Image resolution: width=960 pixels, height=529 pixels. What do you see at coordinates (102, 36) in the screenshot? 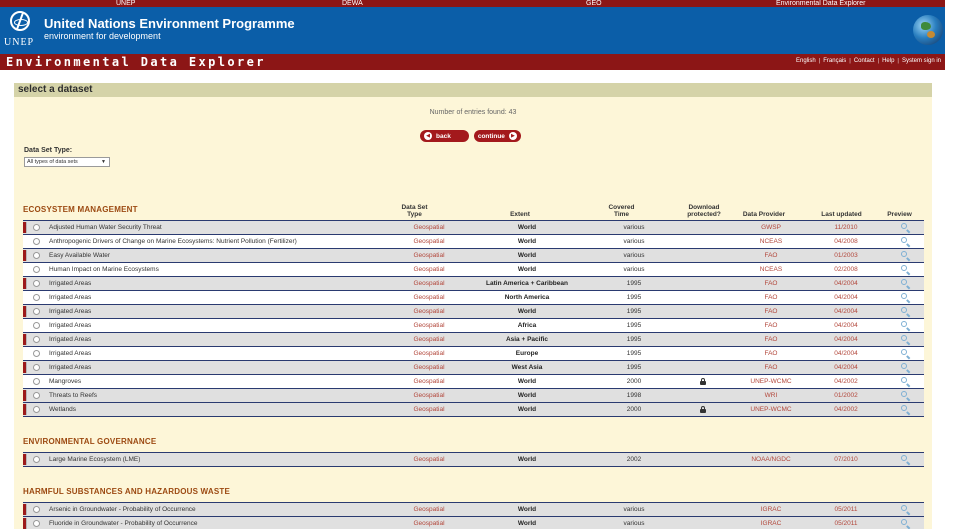
I see `organization-subtitle: environment for development` at bounding box center [102, 36].